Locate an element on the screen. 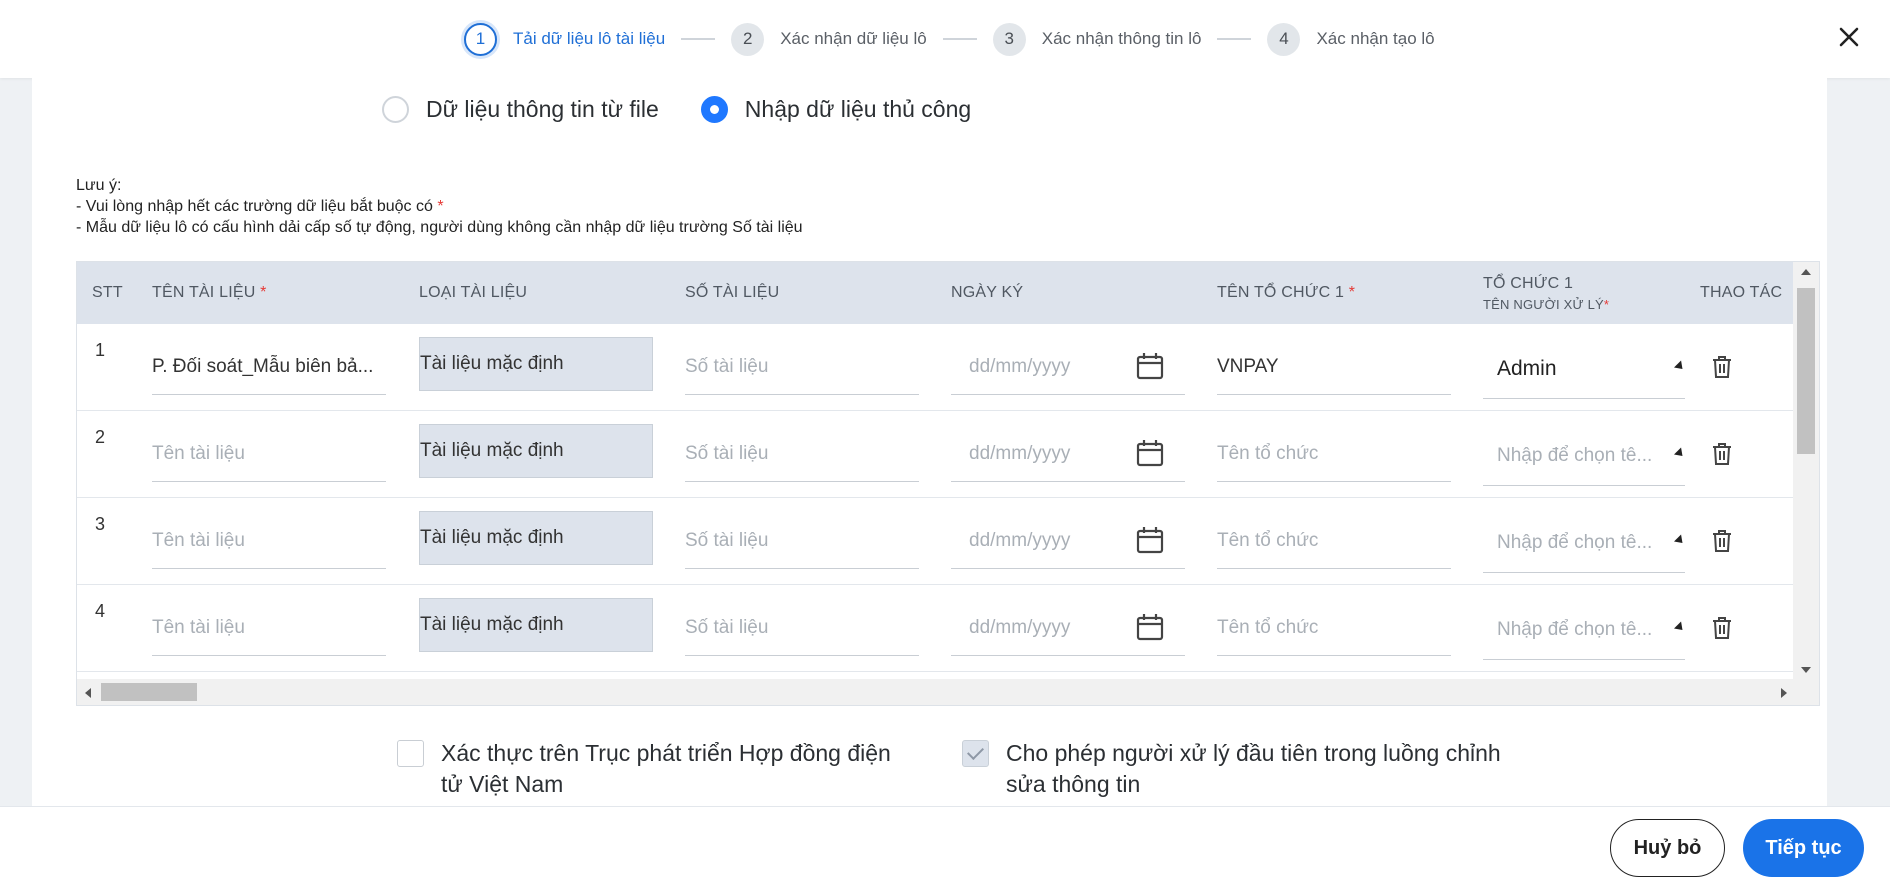 The height and width of the screenshot is (885, 1890). step-1-number: 1 is located at coordinates (480, 39).